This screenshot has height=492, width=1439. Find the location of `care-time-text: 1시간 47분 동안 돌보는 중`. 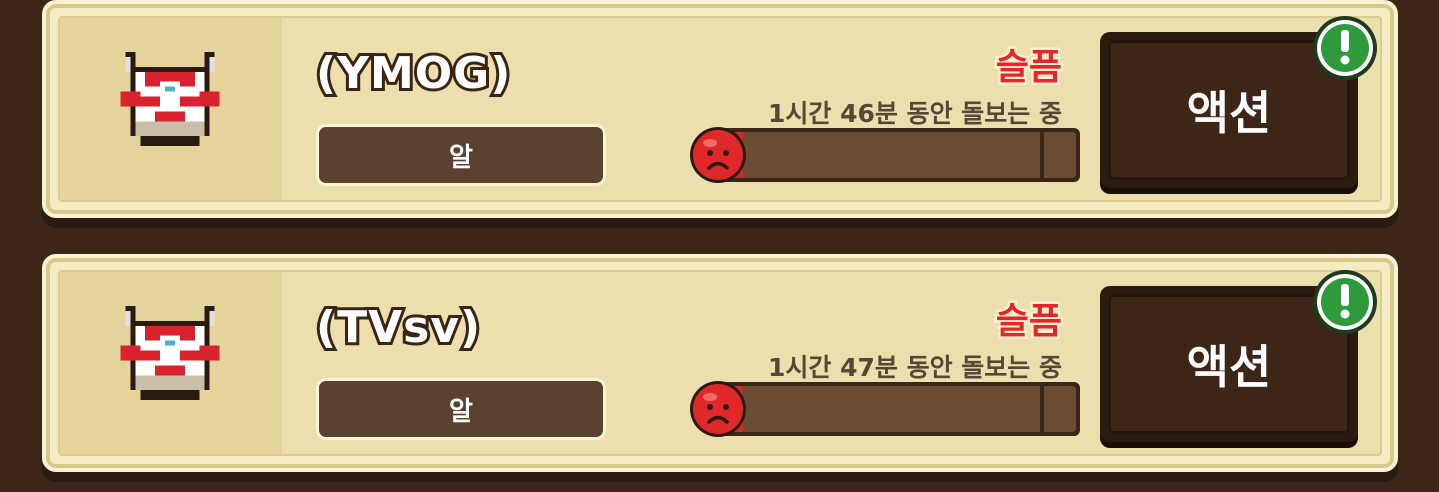

care-time-text: 1시간 47분 동안 돌보는 중 is located at coordinates (914, 367).